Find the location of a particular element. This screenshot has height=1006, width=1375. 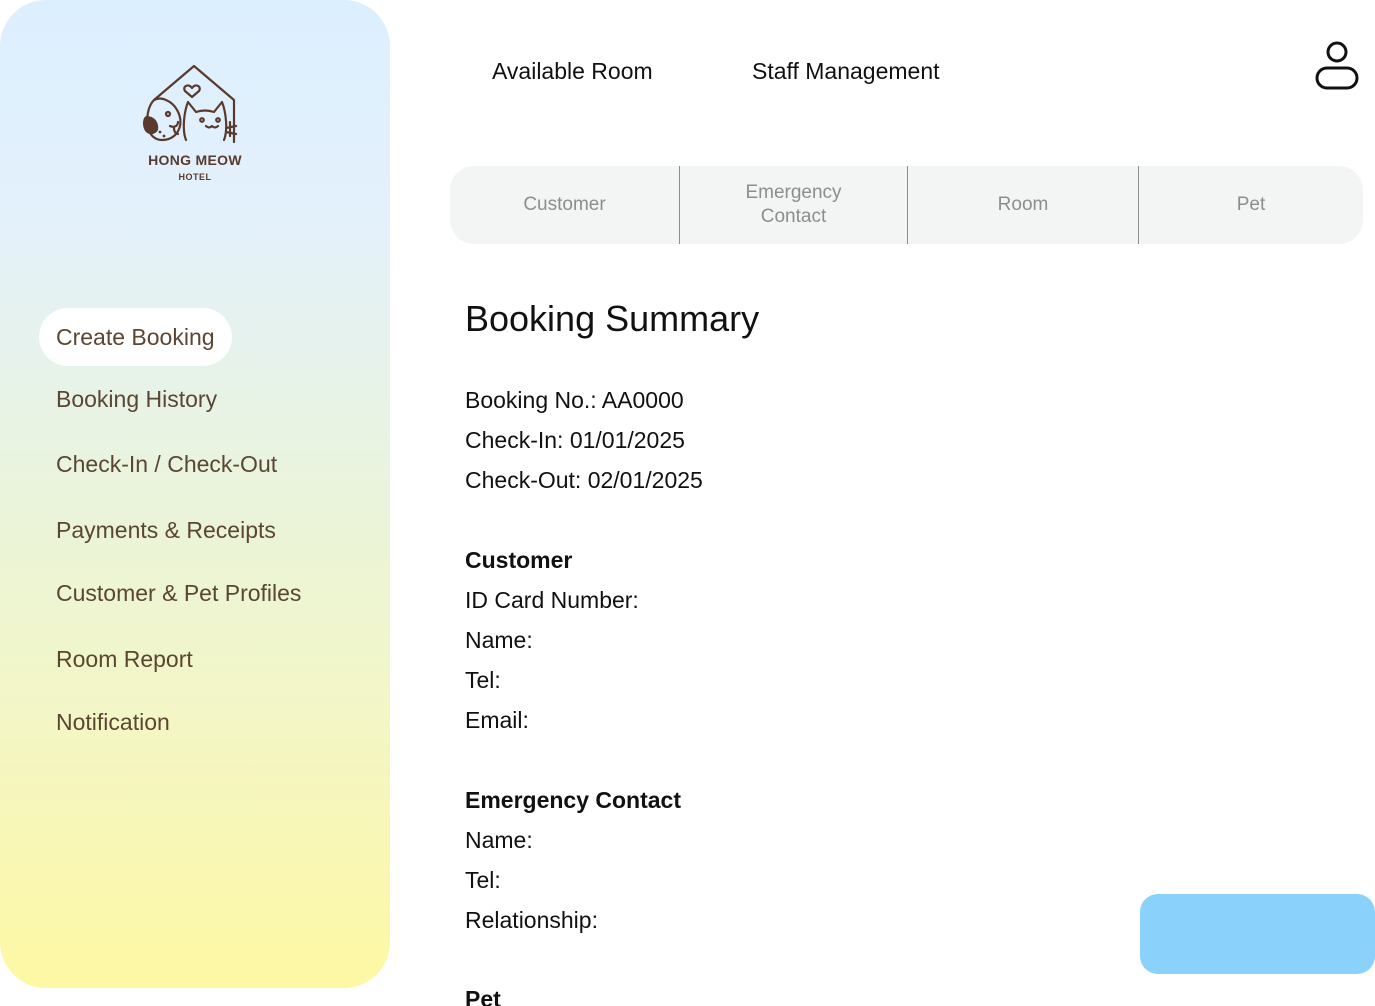

nav-staff-management: Staff Management is located at coordinates (846, 71).